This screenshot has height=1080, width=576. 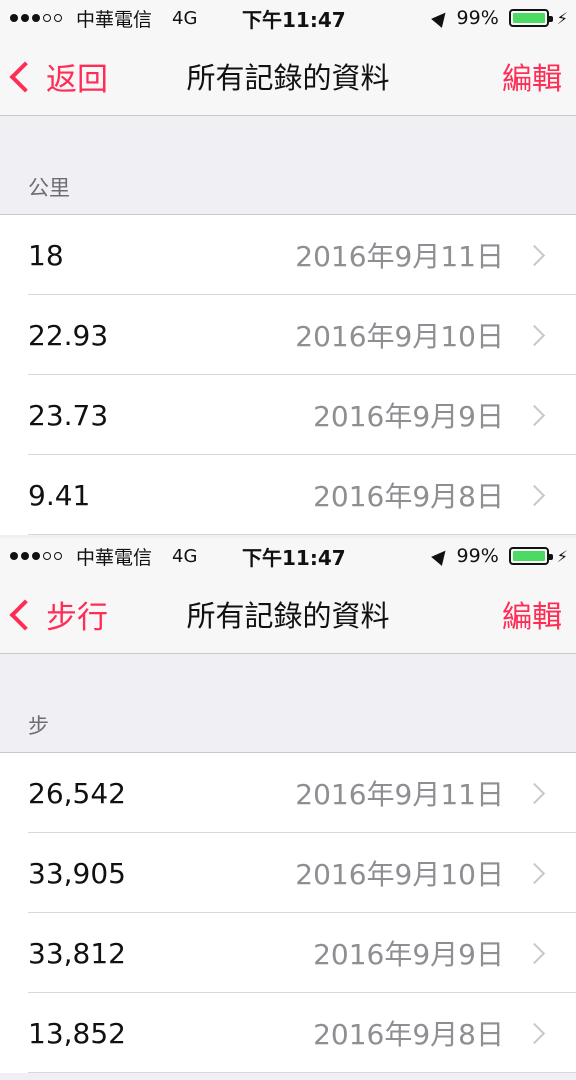 What do you see at coordinates (288, 255) in the screenshot?
I see `list-item: 18 2016年9月11日` at bounding box center [288, 255].